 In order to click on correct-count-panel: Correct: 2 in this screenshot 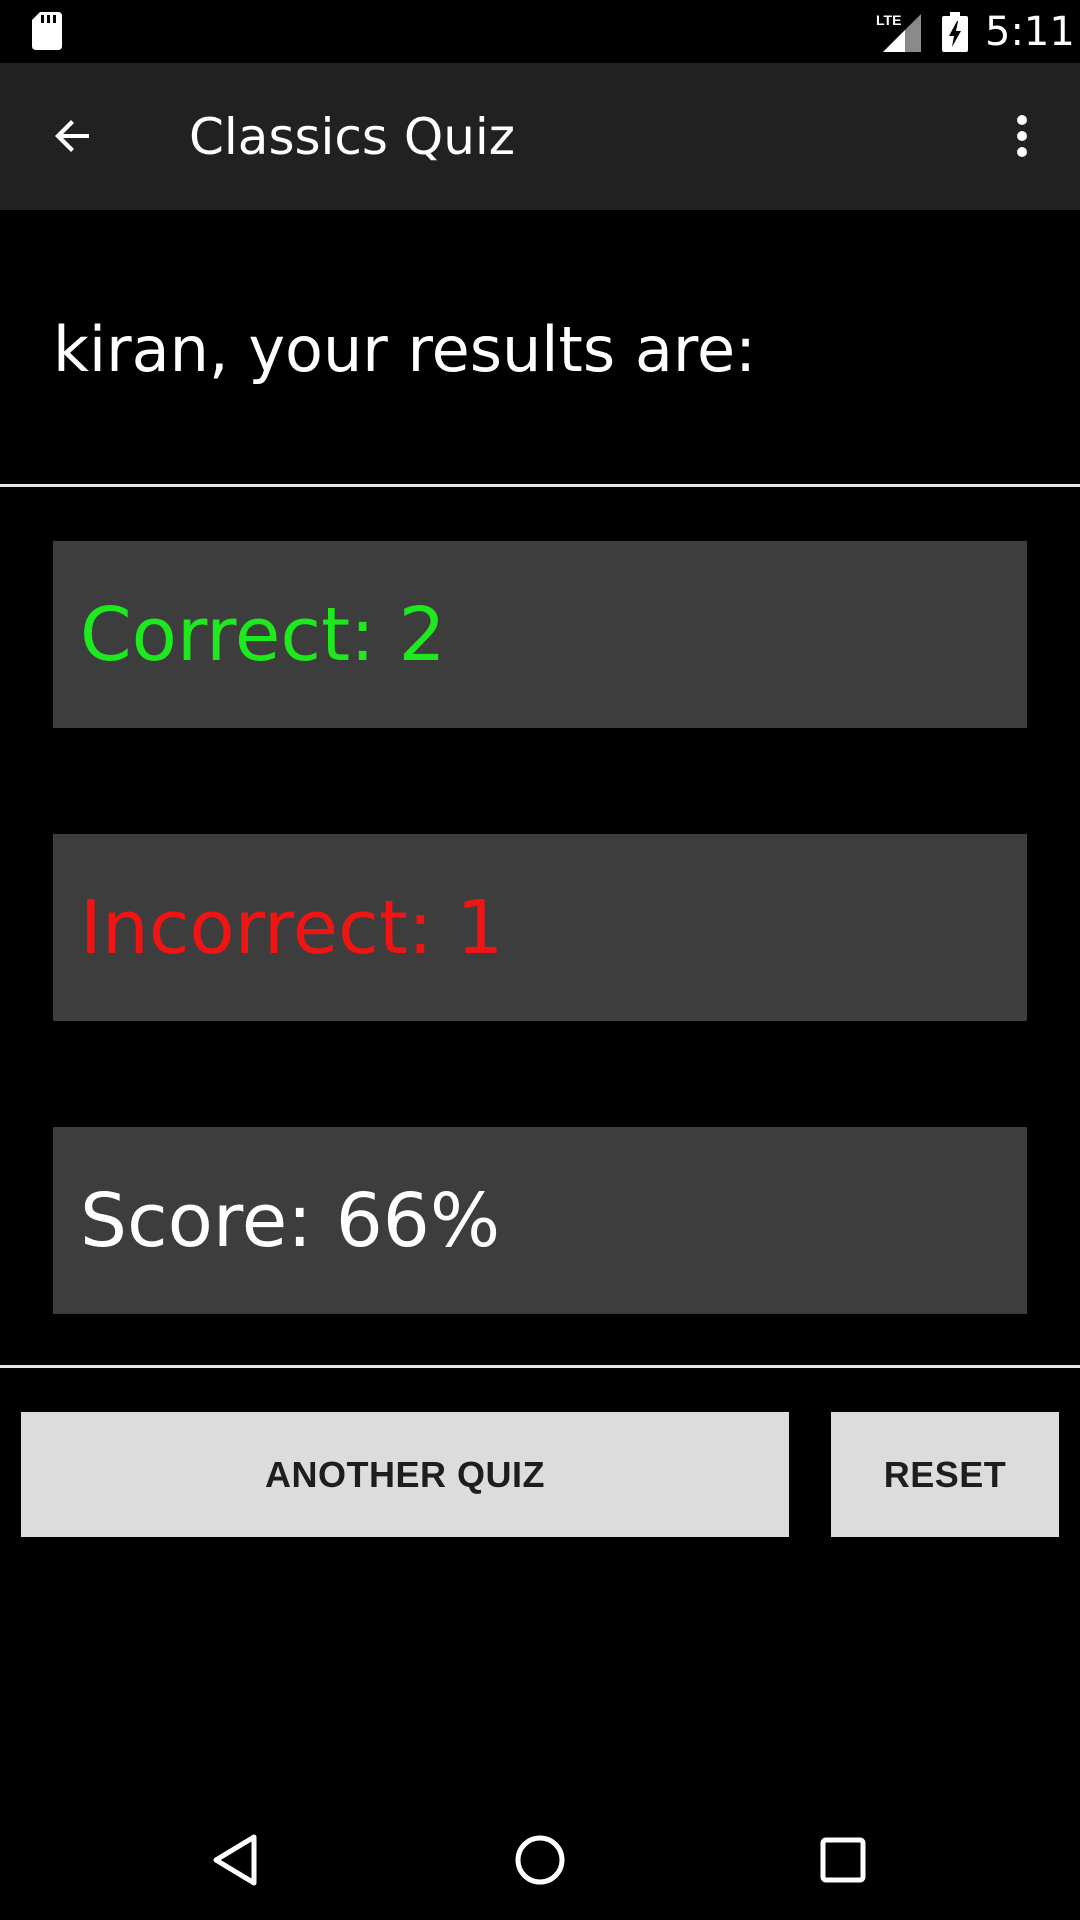, I will do `click(540, 634)`.